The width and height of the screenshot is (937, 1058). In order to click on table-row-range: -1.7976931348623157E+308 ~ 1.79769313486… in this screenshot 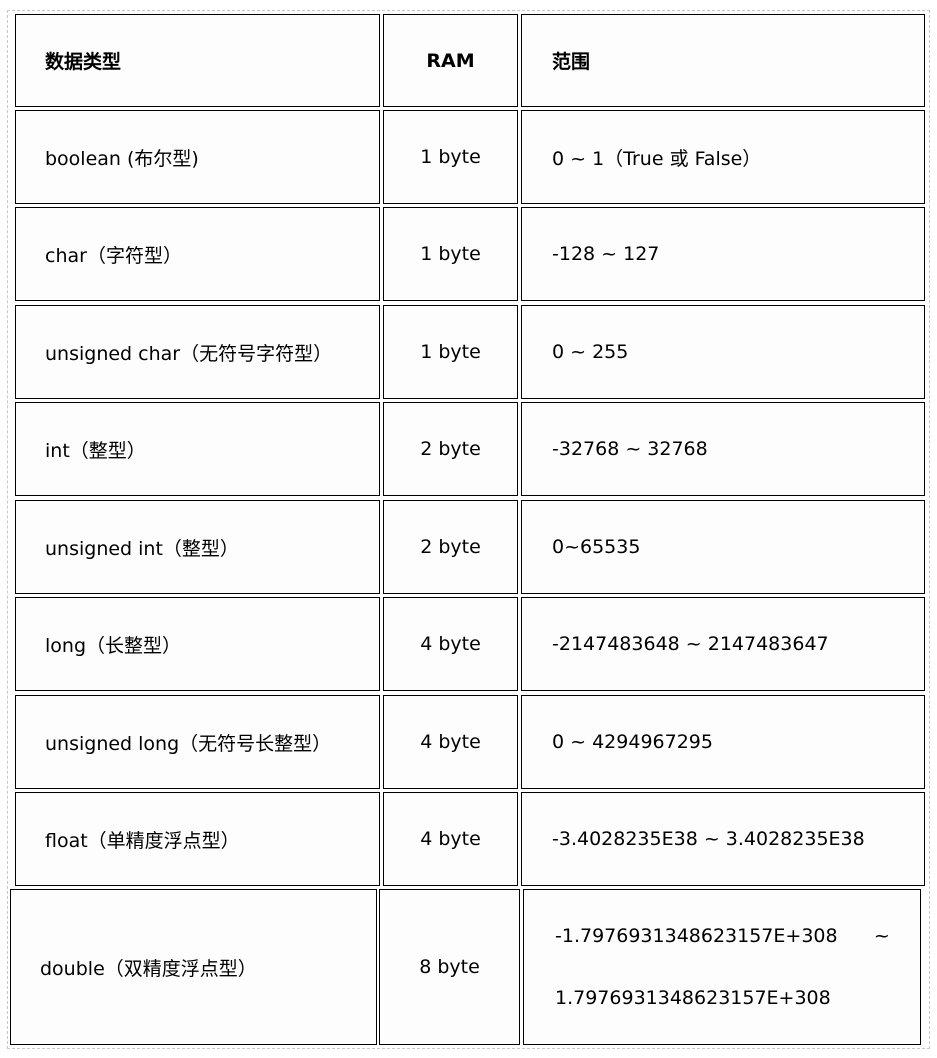, I will do `click(722, 967)`.